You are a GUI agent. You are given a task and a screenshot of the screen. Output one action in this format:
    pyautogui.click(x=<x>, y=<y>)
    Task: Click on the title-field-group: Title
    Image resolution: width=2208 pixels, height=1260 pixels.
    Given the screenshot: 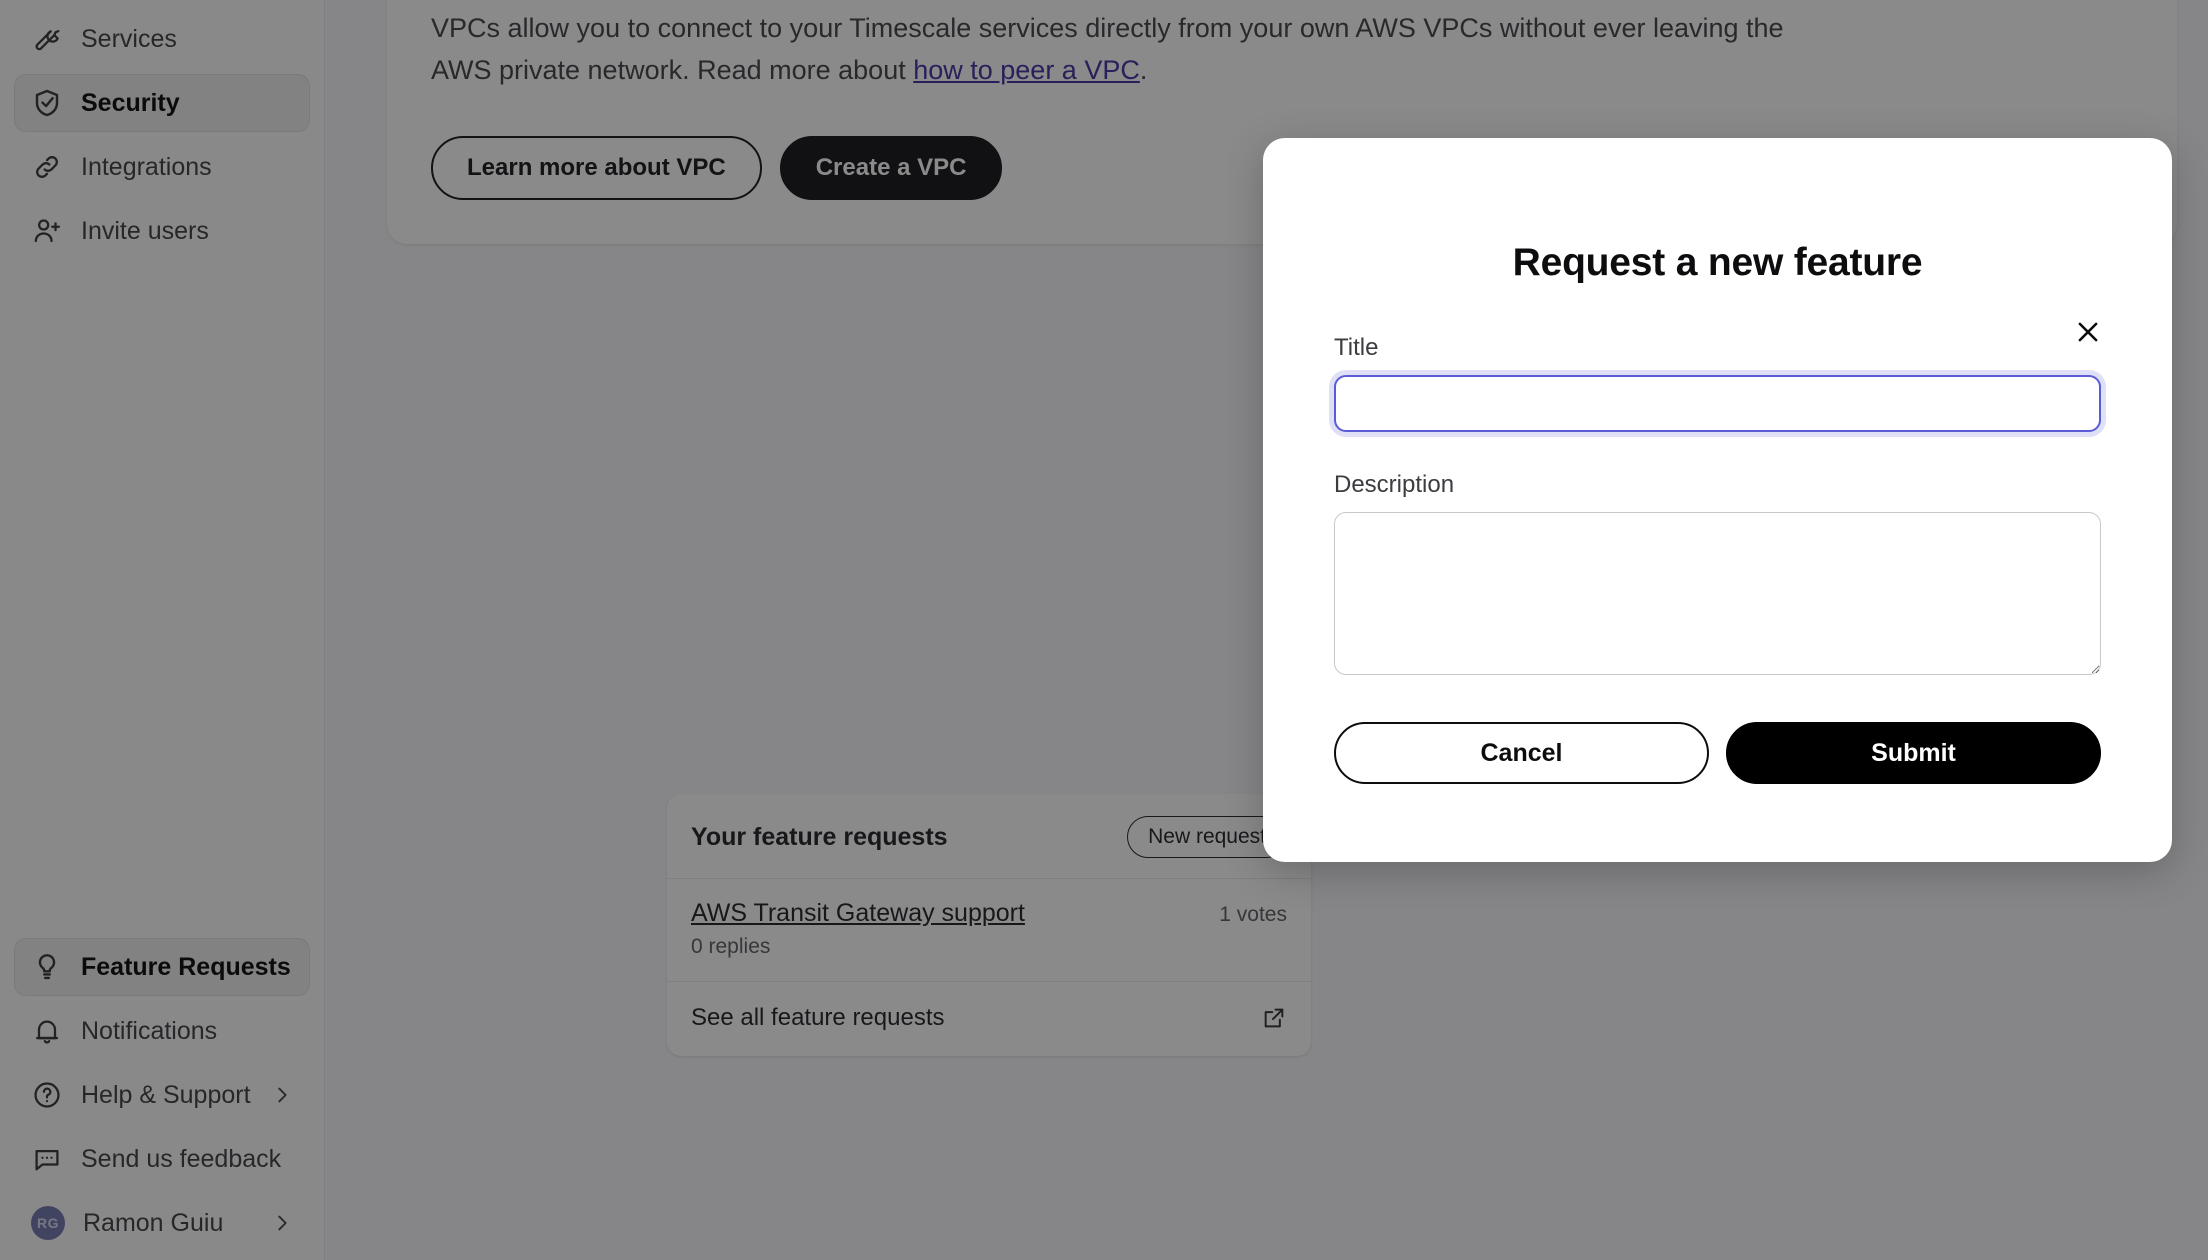 What is the action you would take?
    pyautogui.click(x=1717, y=383)
    